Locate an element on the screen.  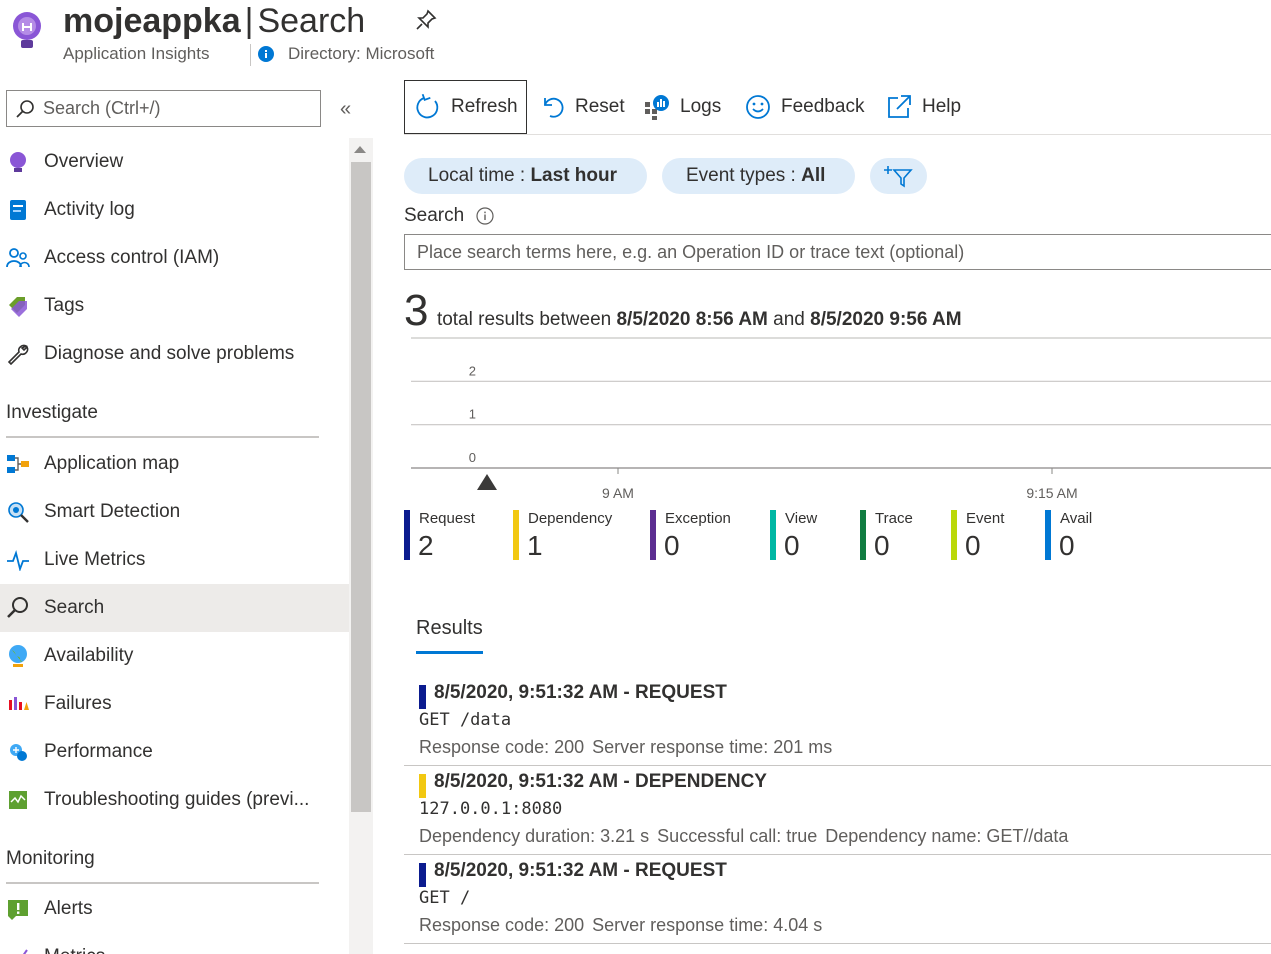
result-detail: Dependency name: GET//data is located at coordinates (947, 836).